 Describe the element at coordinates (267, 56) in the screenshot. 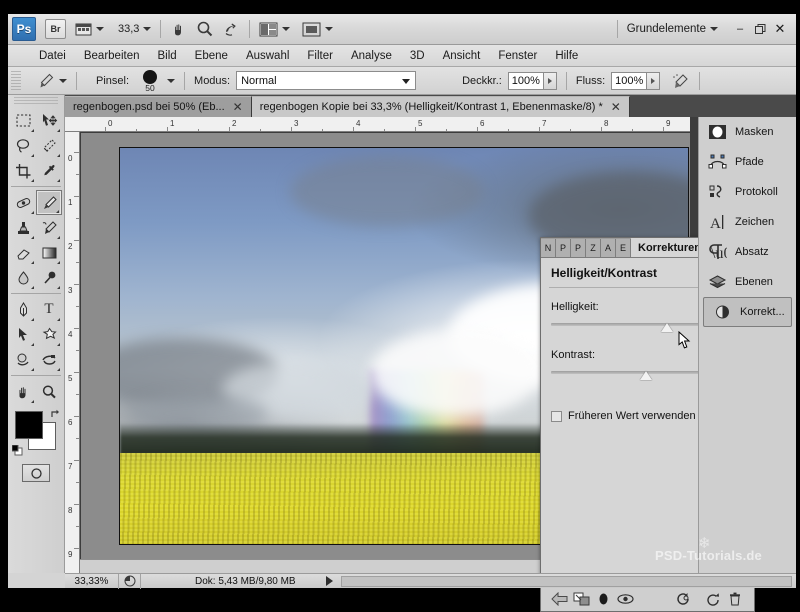

I see `menu-auswahl: Auswahl` at that location.